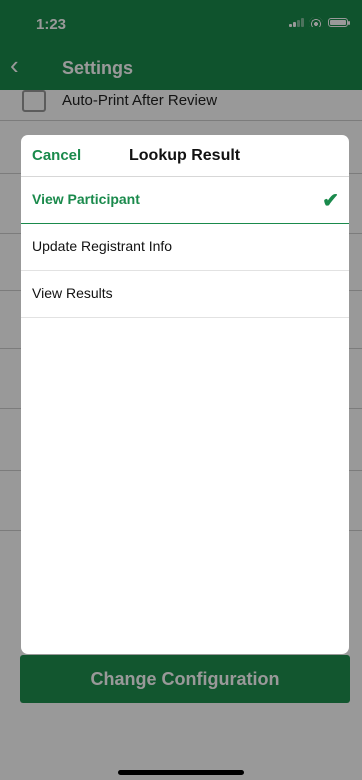 The height and width of the screenshot is (780, 362). Describe the element at coordinates (185, 247) in the screenshot. I see `option-update-registrant-info: Update Registrant Info` at that location.